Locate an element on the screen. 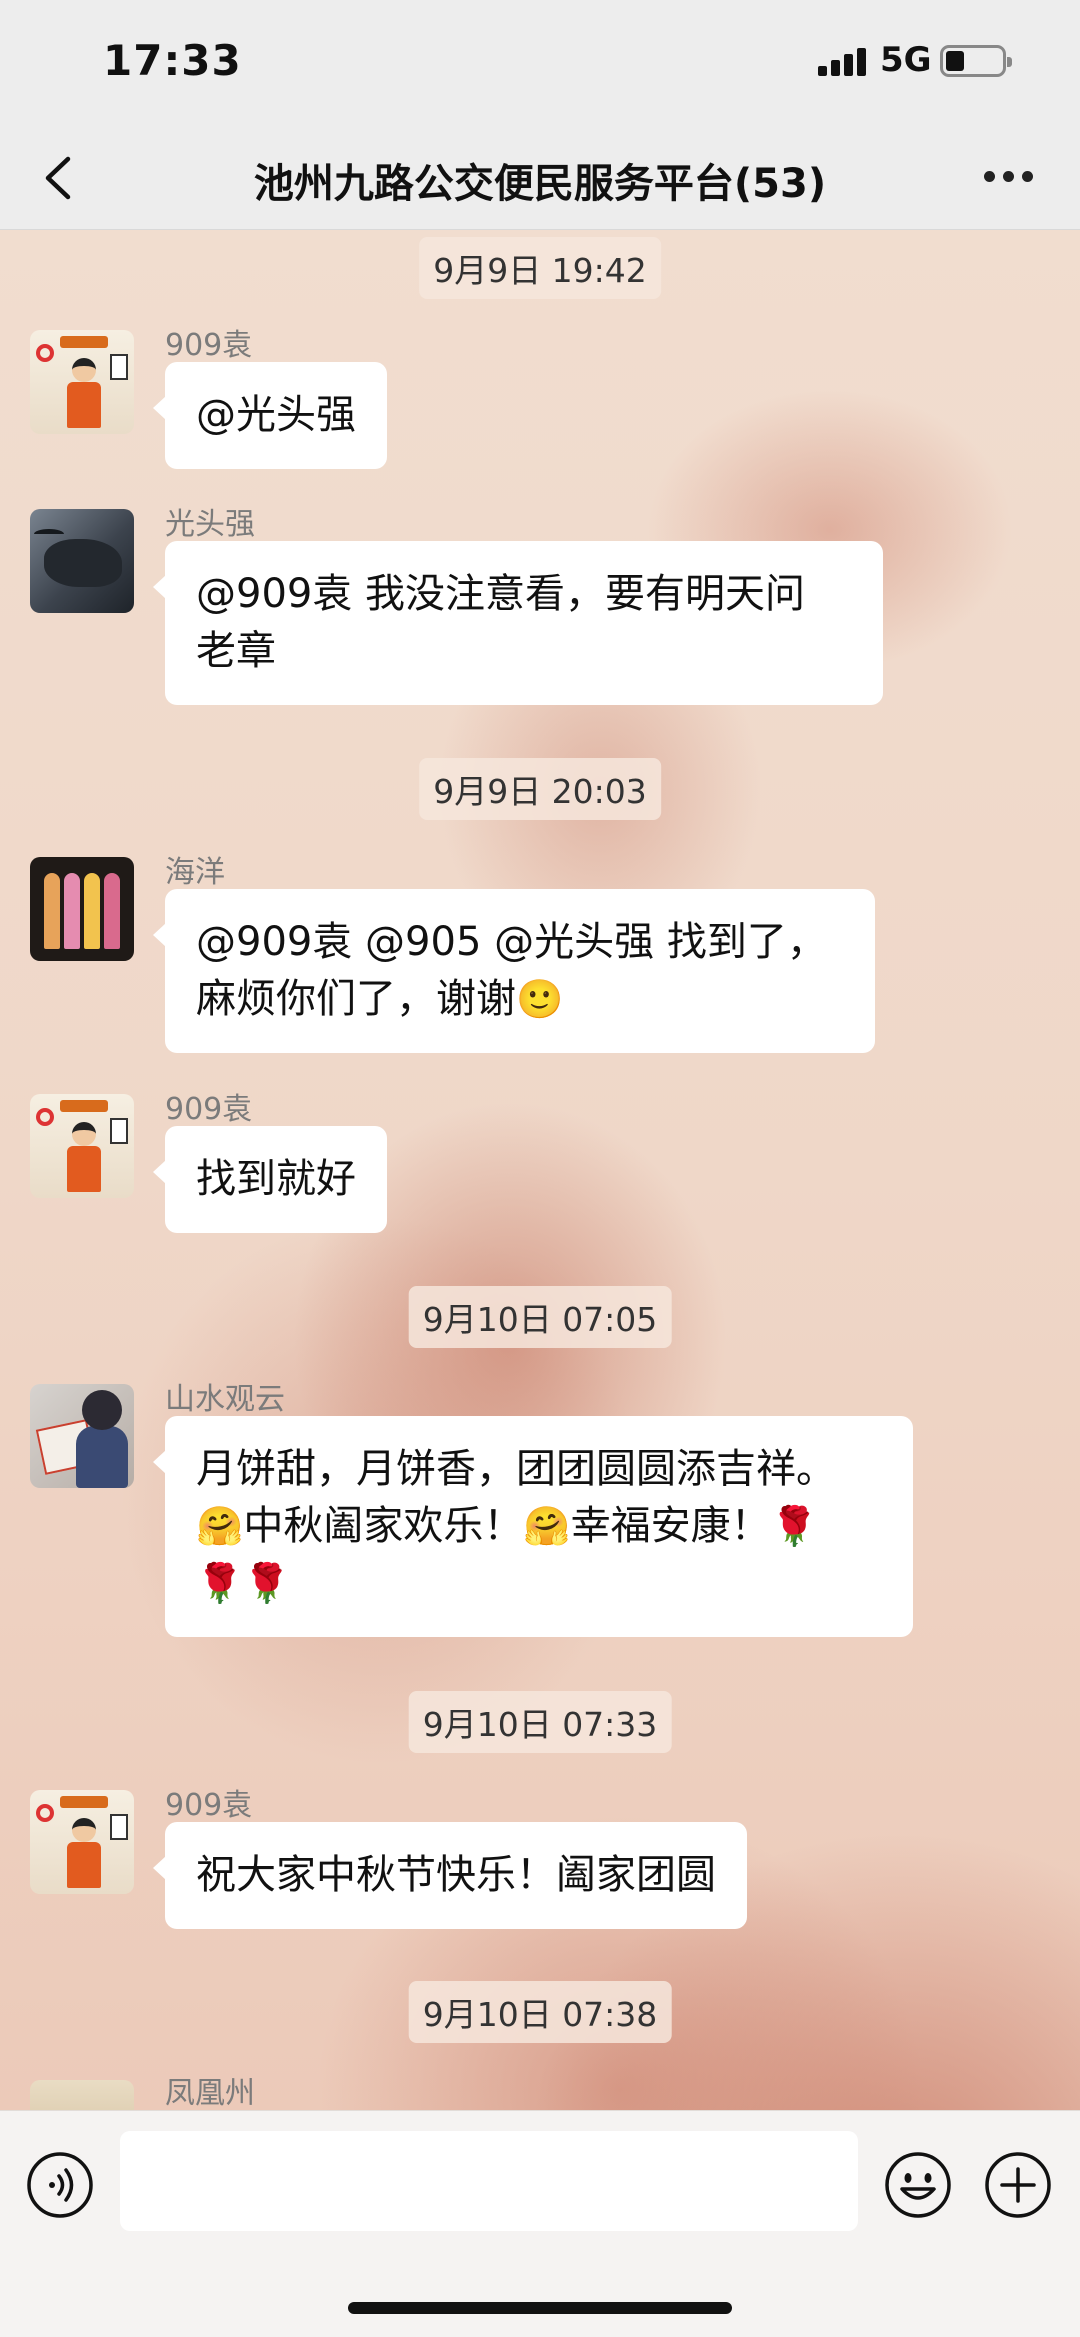  chat-header: 池州九路公交便民服务平台(53) is located at coordinates (540, 177).